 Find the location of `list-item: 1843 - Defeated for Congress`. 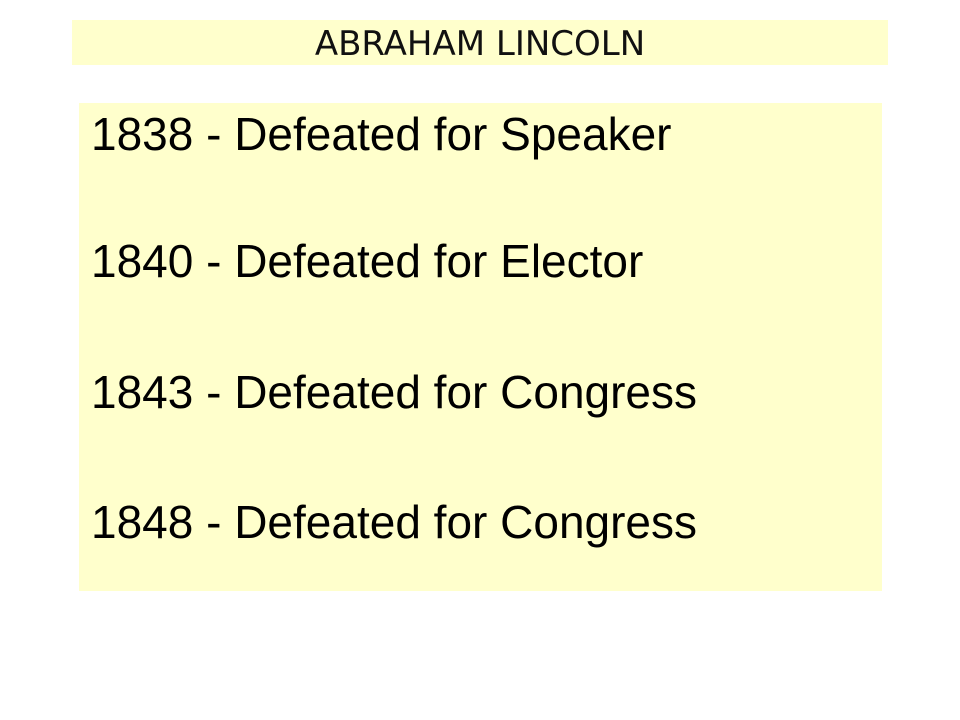

list-item: 1843 - Defeated for Congress is located at coordinates (394, 392).